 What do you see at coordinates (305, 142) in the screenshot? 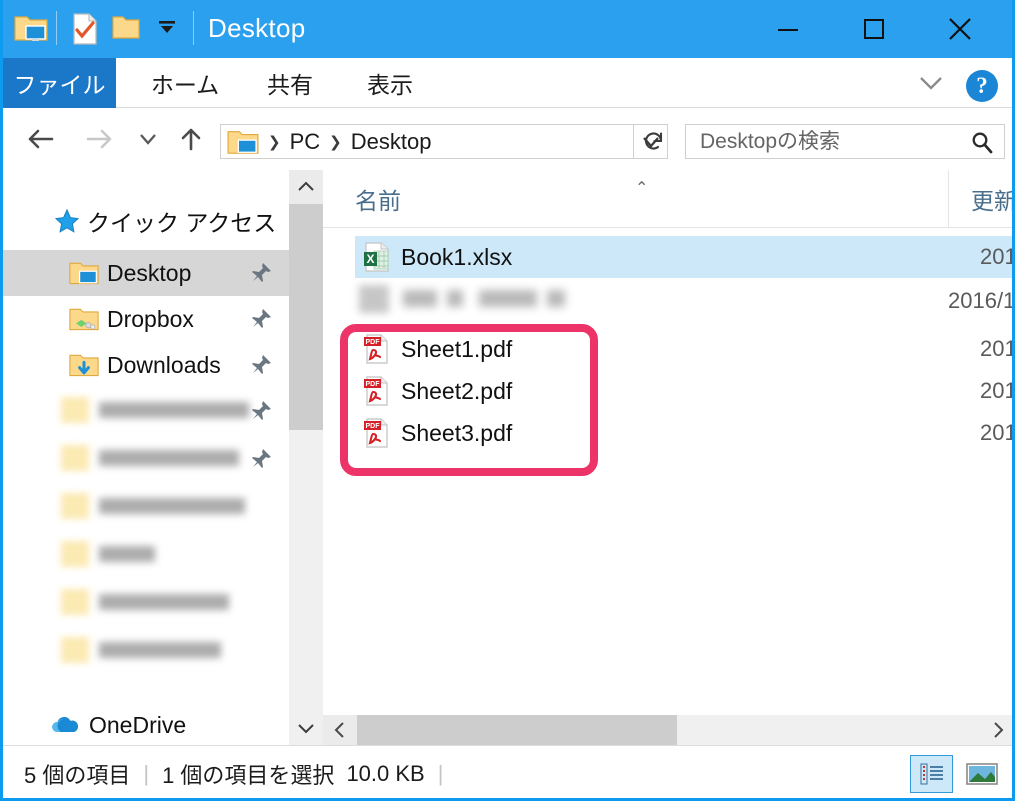
I see `breadcrumb-item-pc: PC` at bounding box center [305, 142].